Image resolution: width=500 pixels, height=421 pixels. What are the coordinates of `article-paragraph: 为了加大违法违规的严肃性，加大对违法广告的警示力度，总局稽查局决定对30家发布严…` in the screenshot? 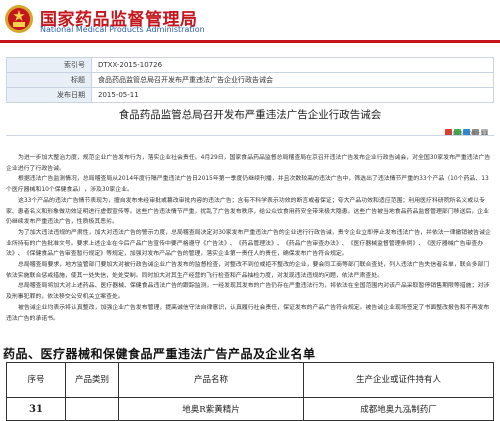 It's located at (248, 243).